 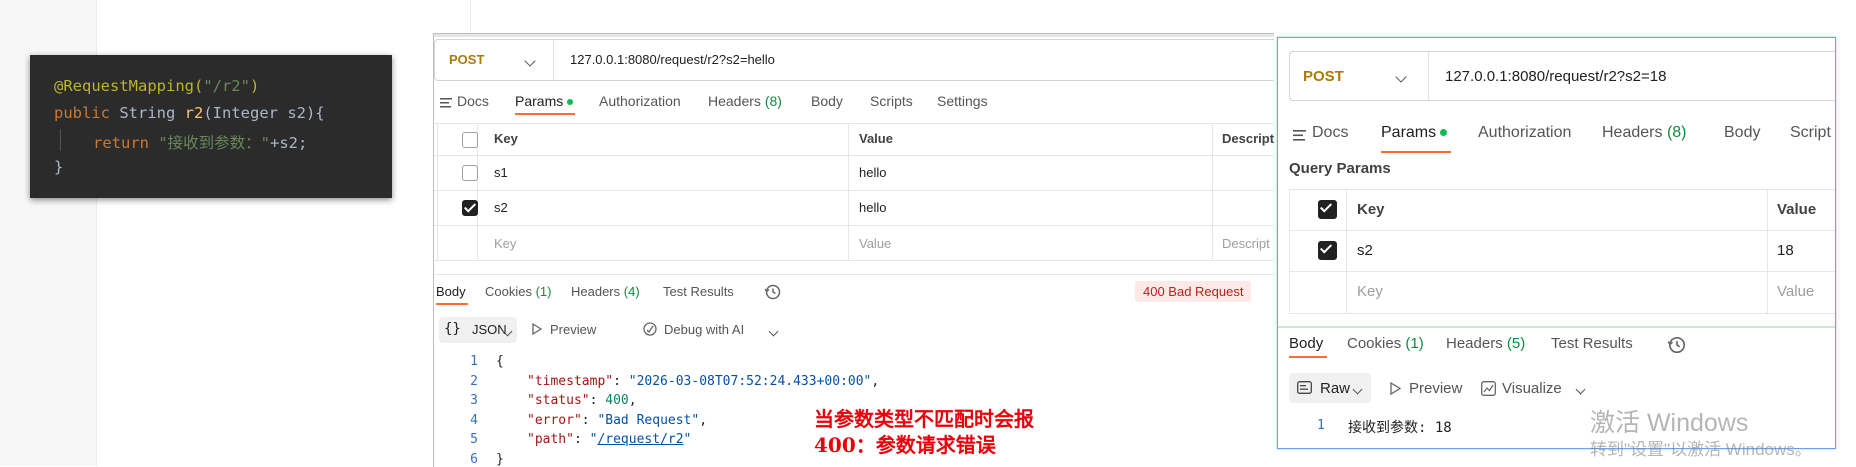 What do you see at coordinates (1304, 387) in the screenshot?
I see `raw-icon` at bounding box center [1304, 387].